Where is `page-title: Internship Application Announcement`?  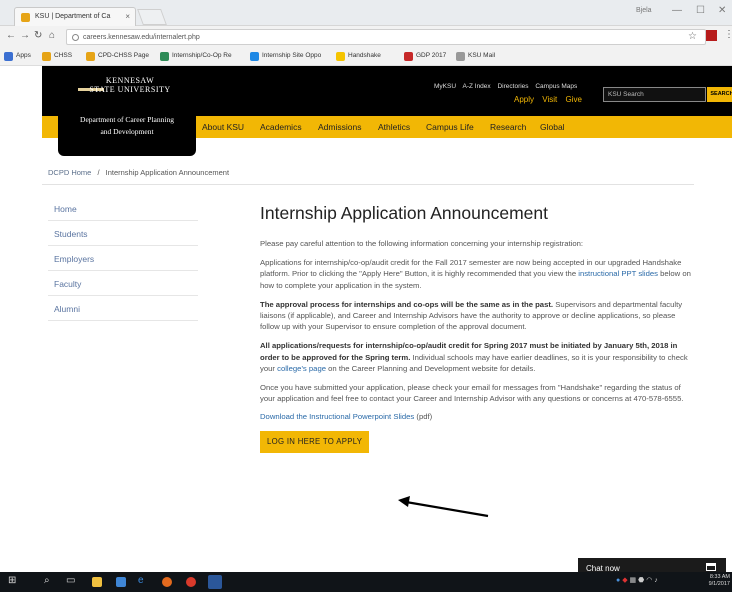
page-title: Internship Application Announcement is located at coordinates (404, 213).